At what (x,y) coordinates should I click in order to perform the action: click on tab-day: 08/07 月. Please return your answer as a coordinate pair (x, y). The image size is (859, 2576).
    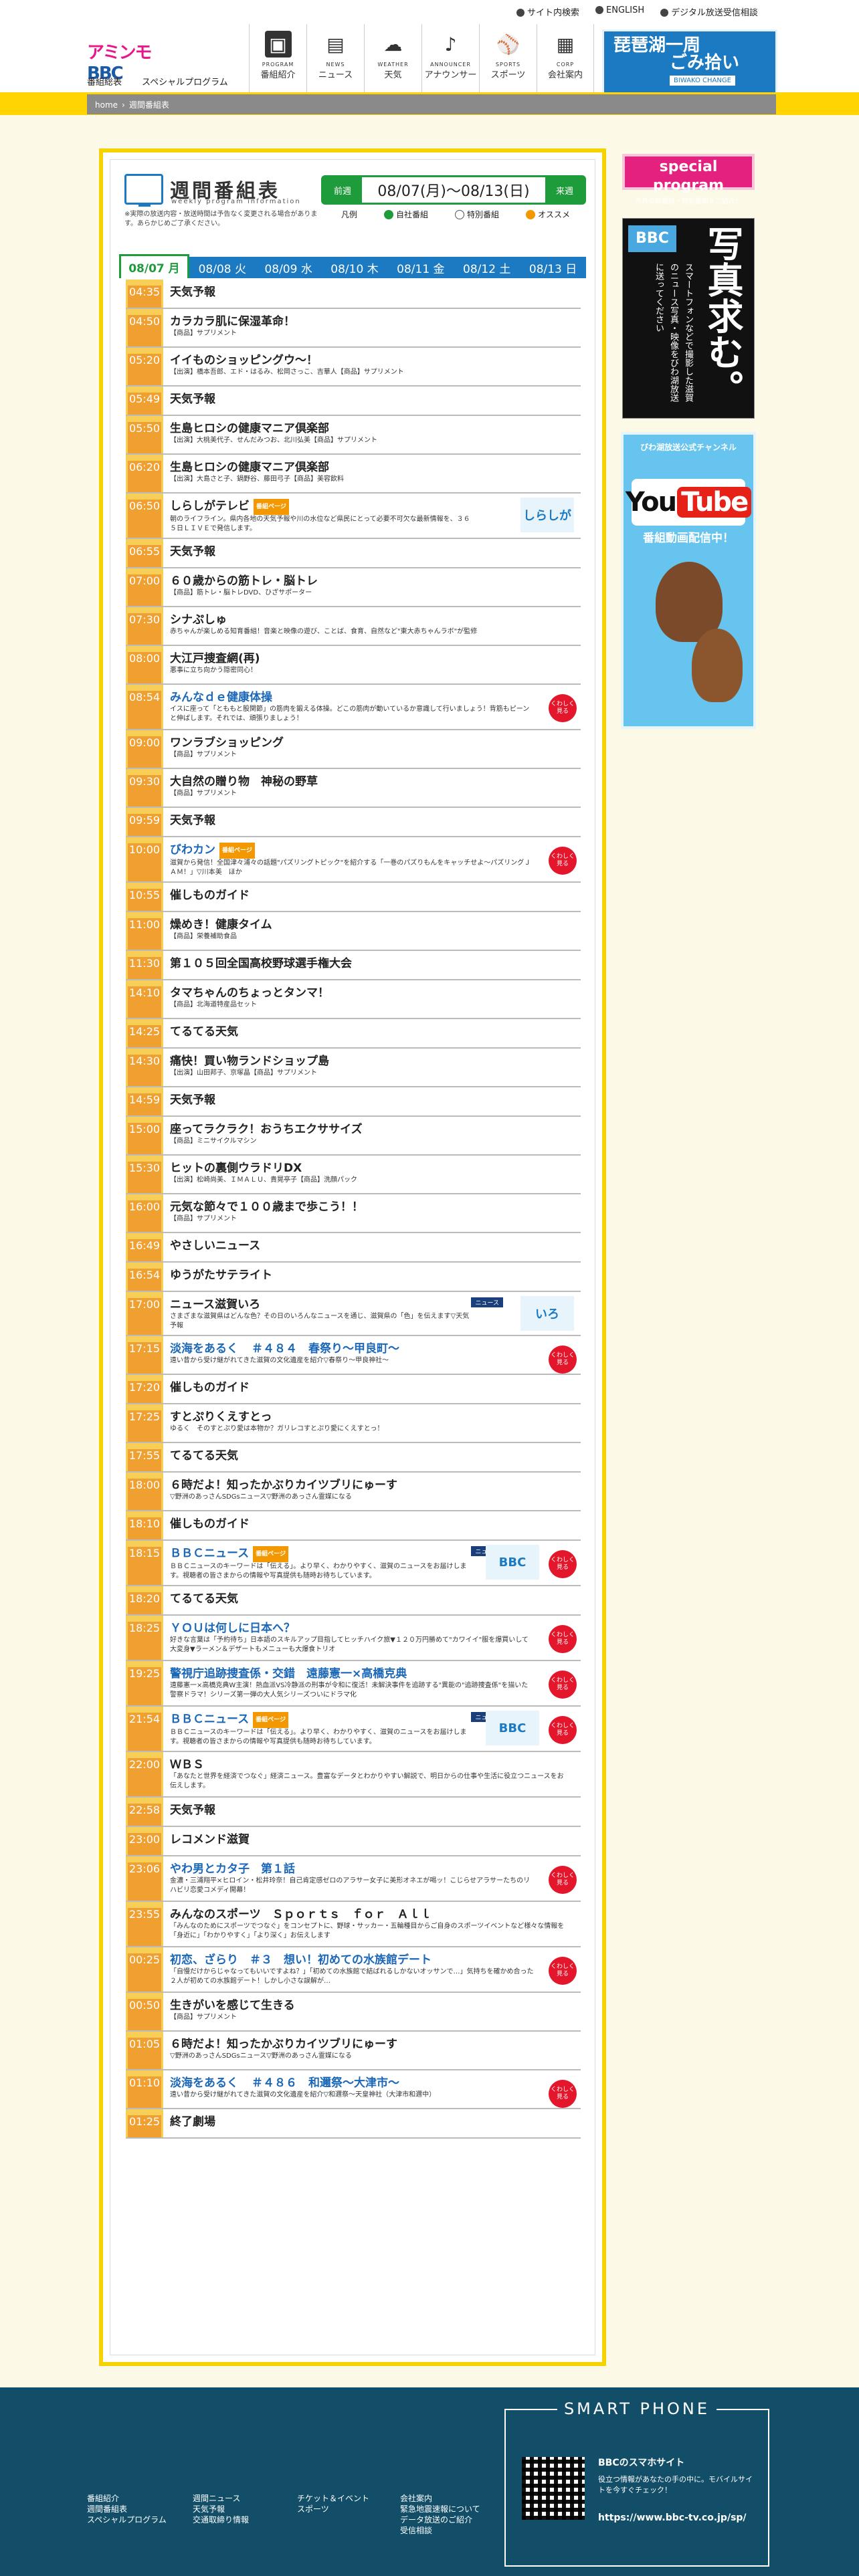
    Looking at the image, I should click on (154, 266).